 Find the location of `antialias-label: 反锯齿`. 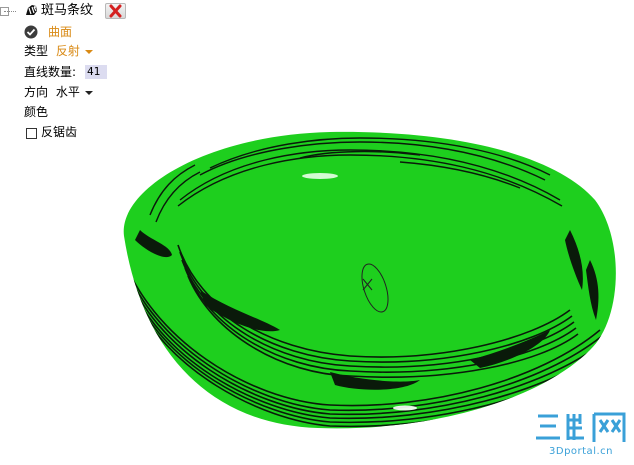

antialias-label: 反锯齿 is located at coordinates (59, 132).